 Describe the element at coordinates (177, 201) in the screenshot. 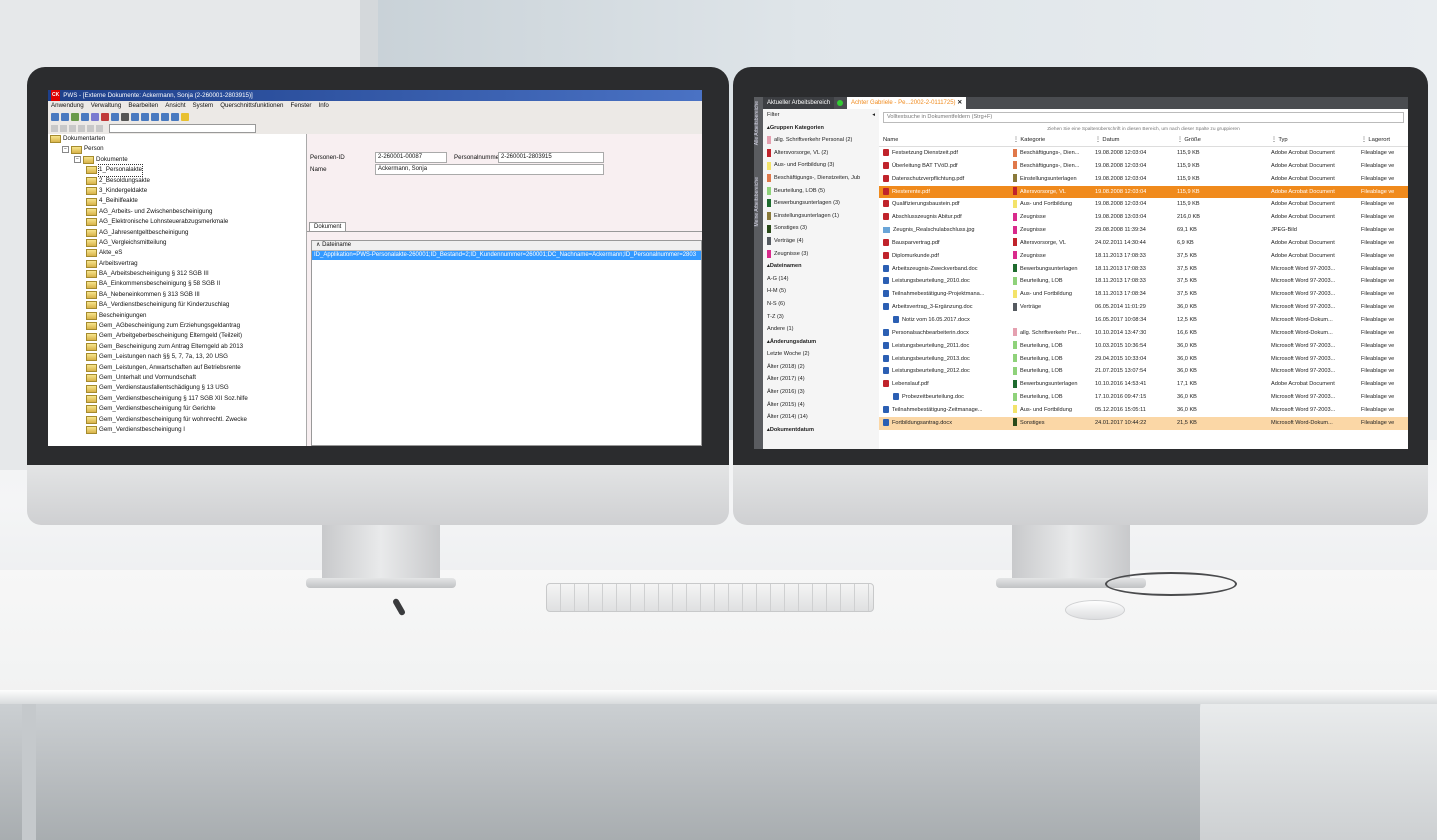

I see `tree-item: 4_Beihilfeakte` at that location.